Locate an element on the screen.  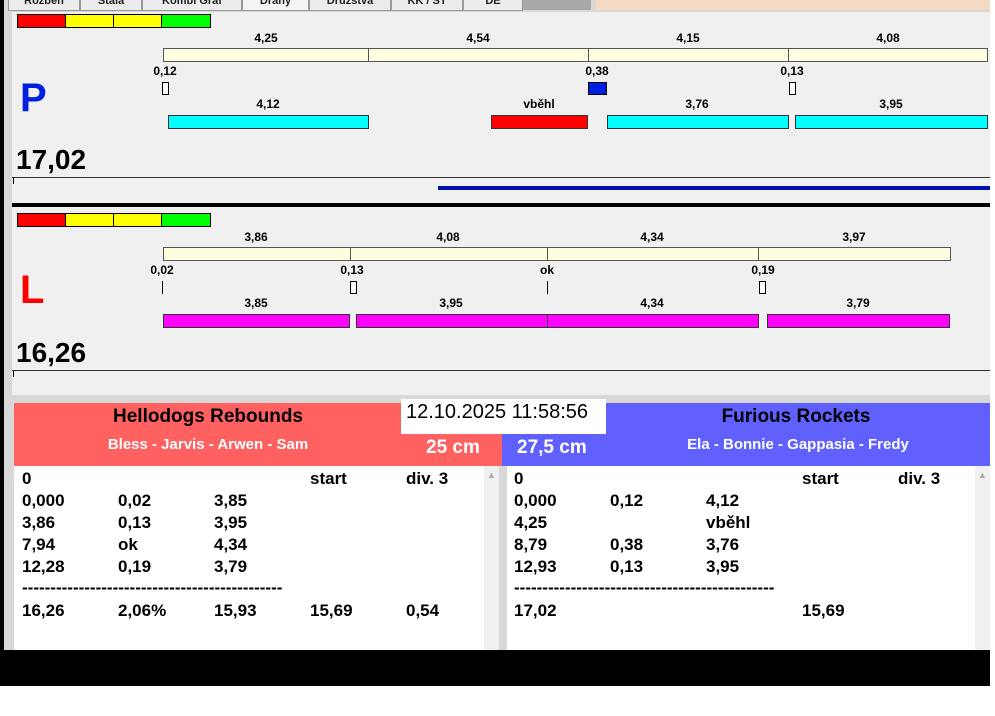
datetime: 12.10.2025 11:58:56 is located at coordinates (497, 412).